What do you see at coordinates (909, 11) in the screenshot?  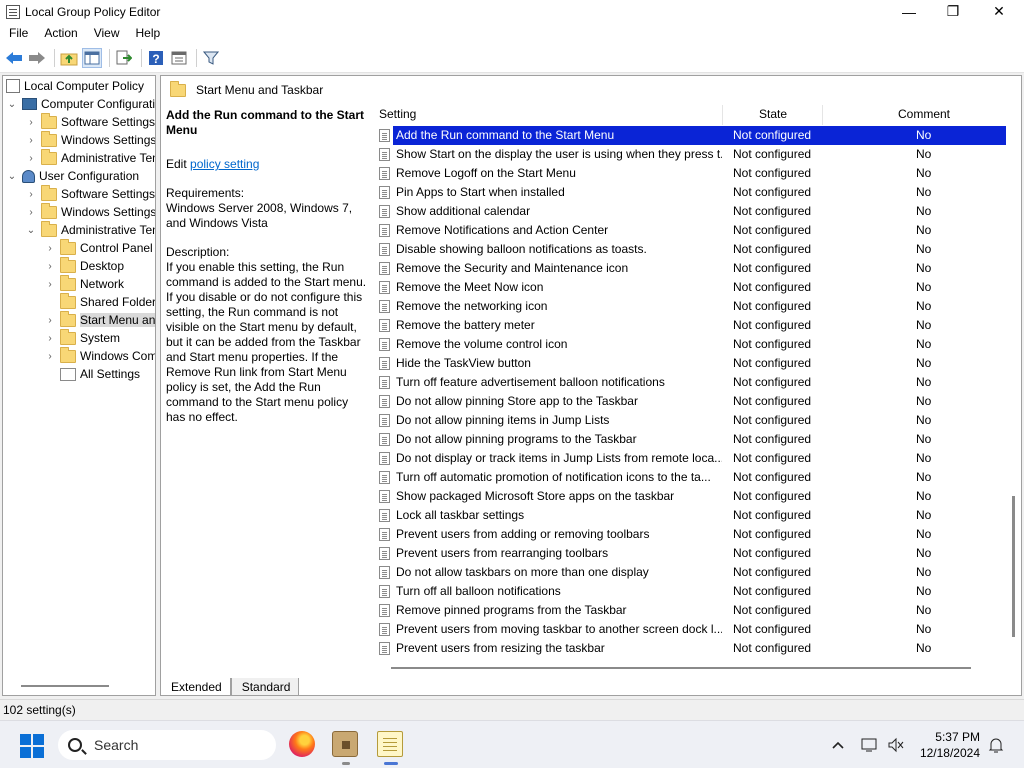 I see `minimize-button: —` at bounding box center [909, 11].